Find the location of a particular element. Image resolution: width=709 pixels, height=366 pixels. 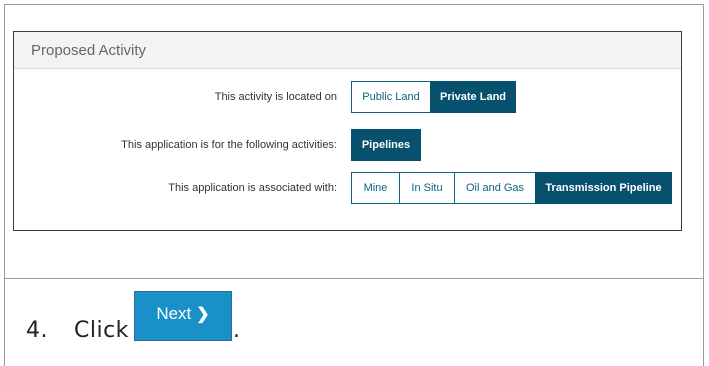

instruction-period: . is located at coordinates (236, 330).